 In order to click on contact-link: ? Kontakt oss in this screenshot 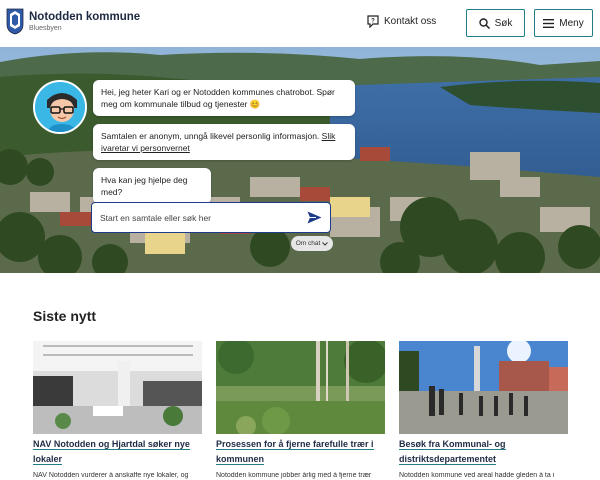, I will do `click(401, 21)`.